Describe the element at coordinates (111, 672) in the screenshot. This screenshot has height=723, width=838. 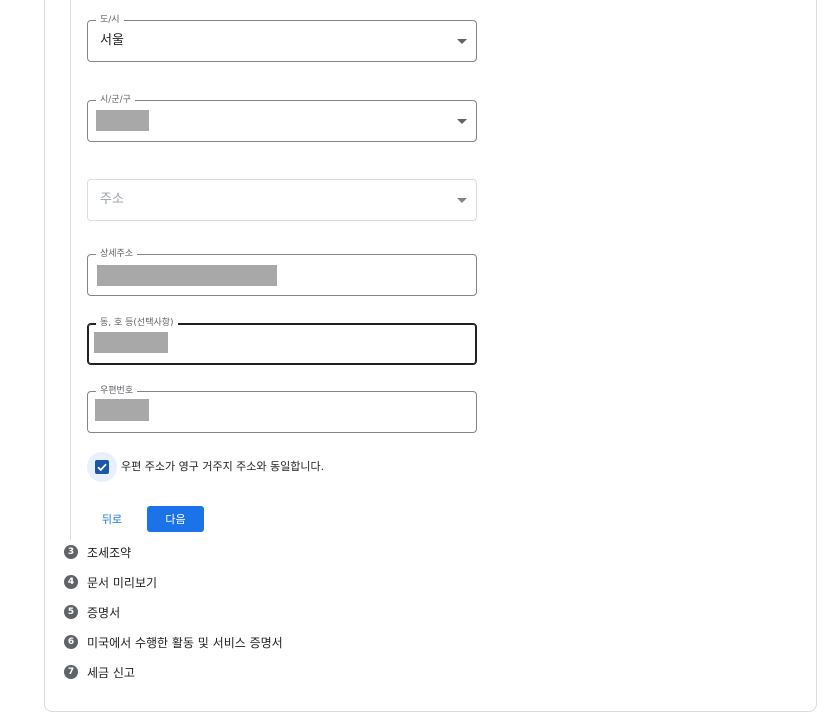
I see `step-label: 세금 신고` at that location.